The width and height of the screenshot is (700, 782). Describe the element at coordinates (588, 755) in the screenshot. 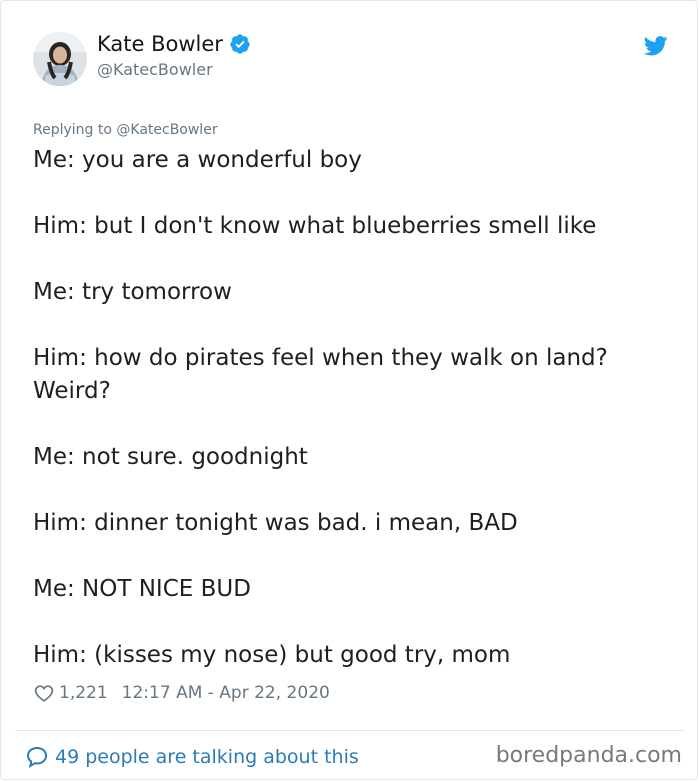

I see `watermark: boredpanda.com` at that location.